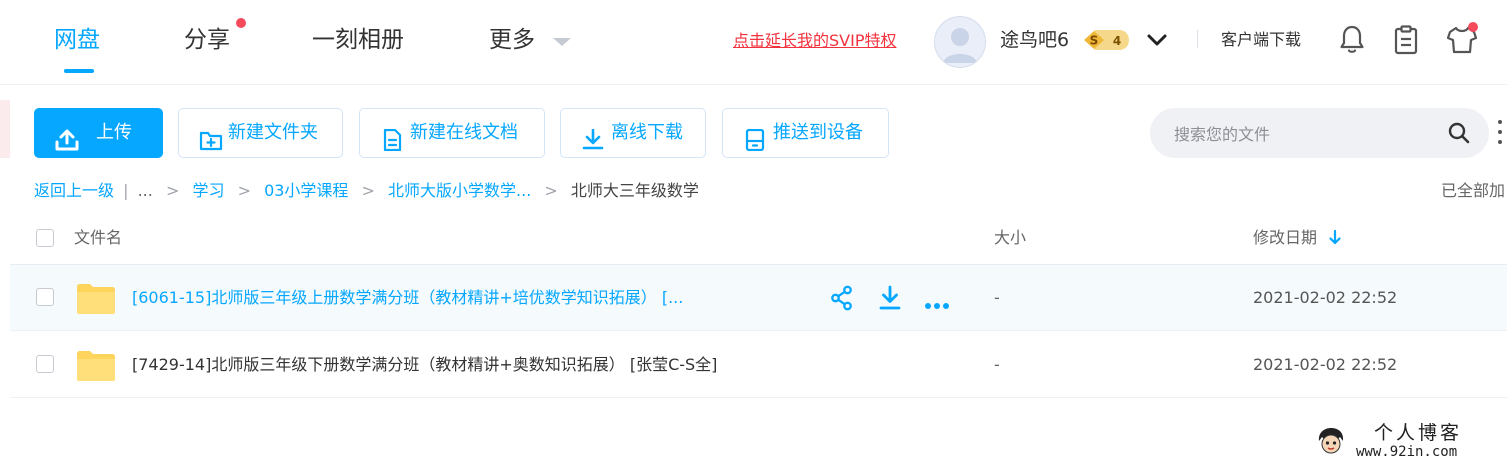  I want to click on offline-download-label: 离线下载, so click(647, 132).